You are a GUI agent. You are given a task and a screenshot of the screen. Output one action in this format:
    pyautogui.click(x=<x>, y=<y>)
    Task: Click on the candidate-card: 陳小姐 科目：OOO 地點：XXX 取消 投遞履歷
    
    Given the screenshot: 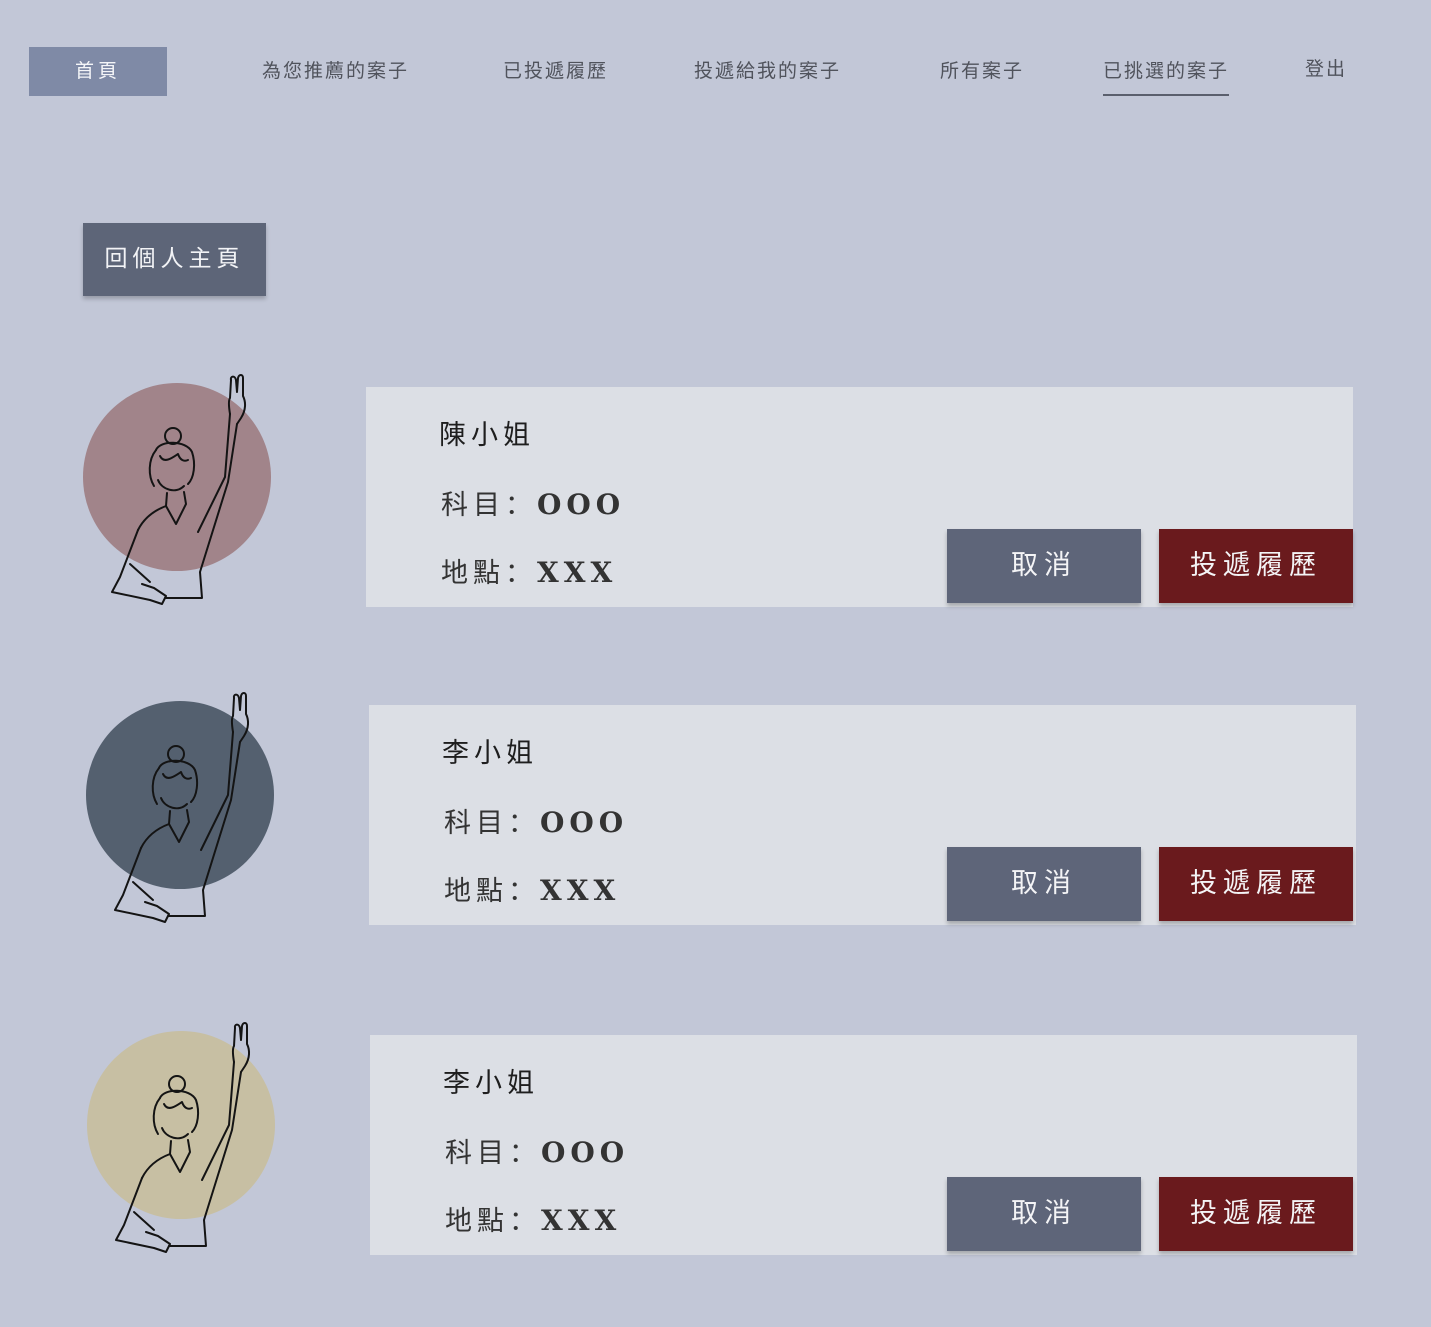 What is the action you would take?
    pyautogui.click(x=859, y=497)
    